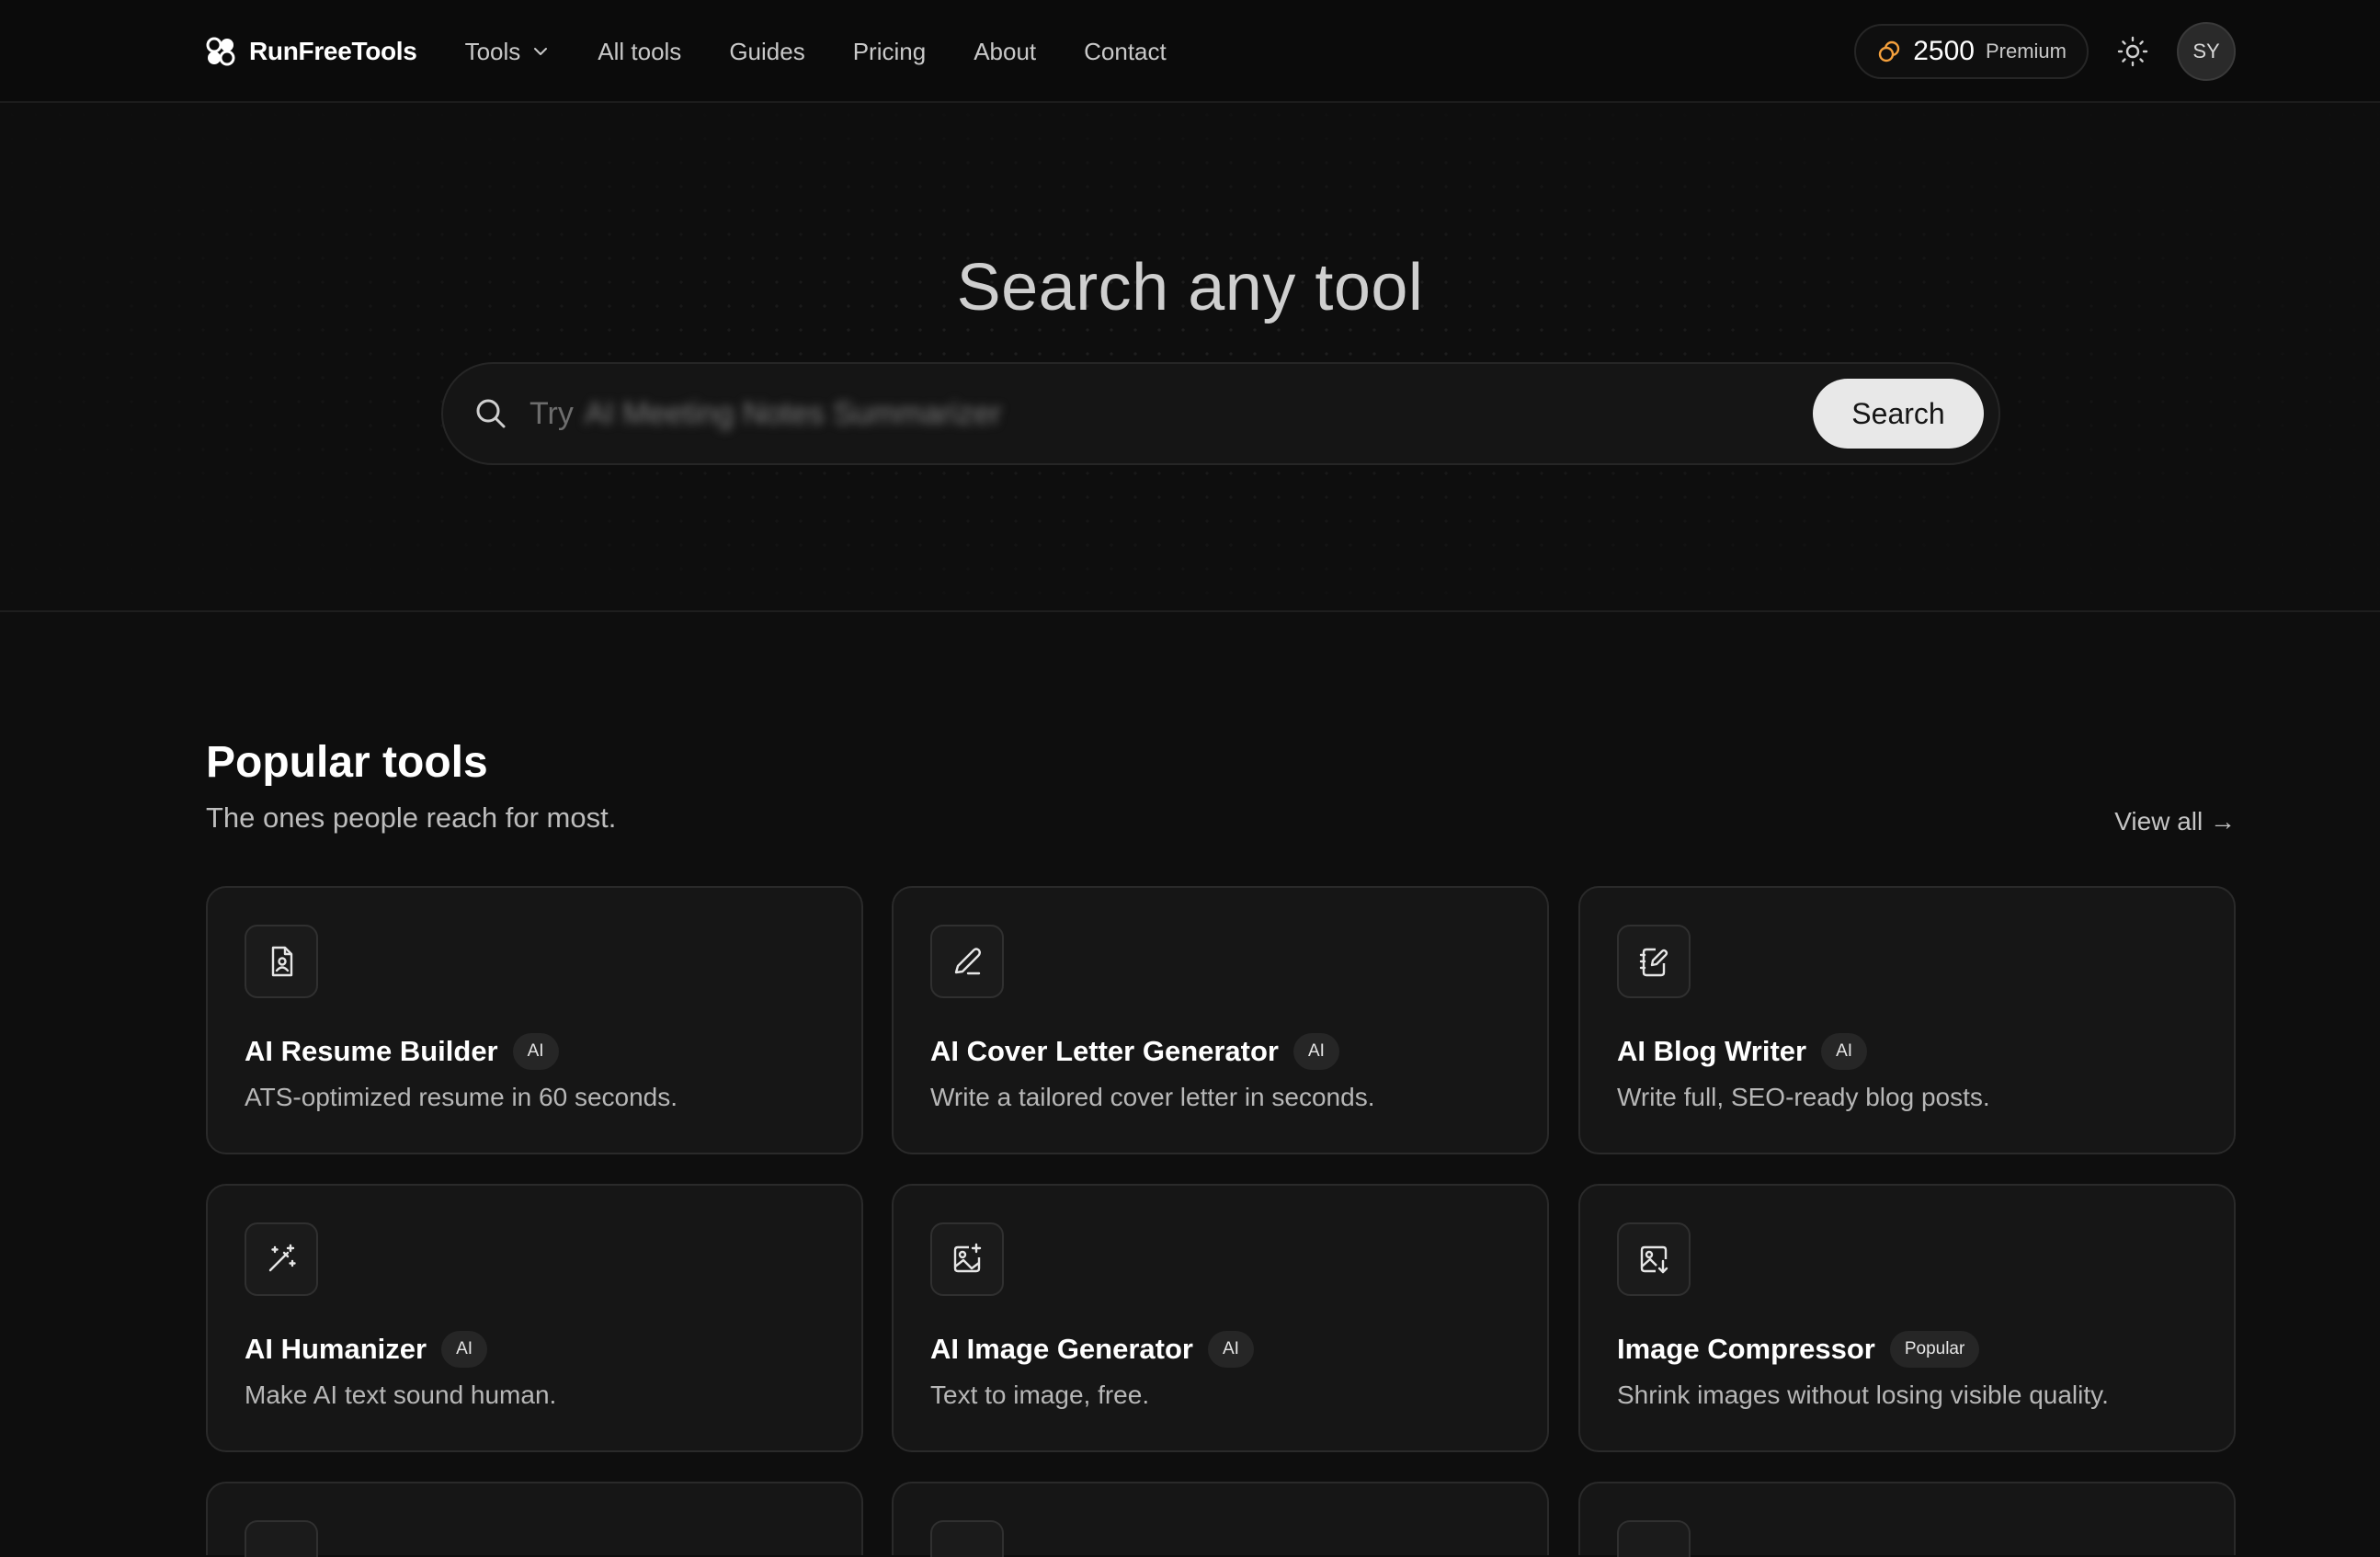  I want to click on card-description: ATS-optimized resume in 60 seconds., so click(461, 1097).